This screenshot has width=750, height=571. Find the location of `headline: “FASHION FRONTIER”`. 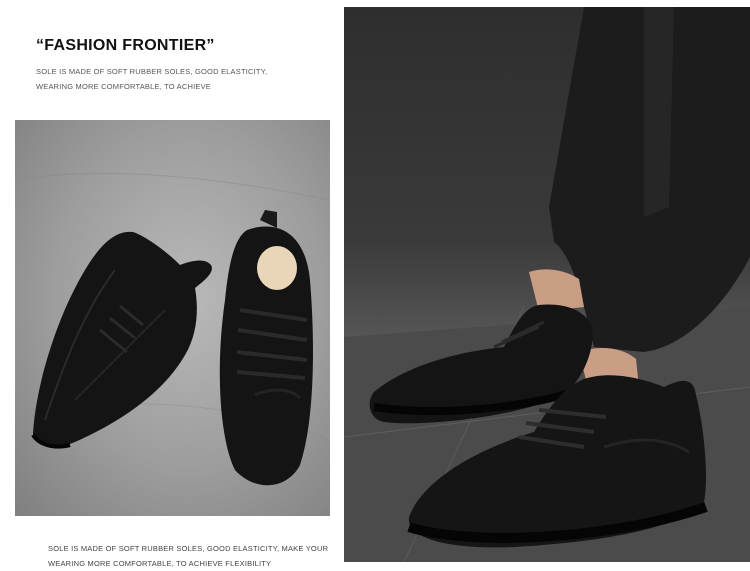

headline: “FASHION FRONTIER” is located at coordinates (125, 45).